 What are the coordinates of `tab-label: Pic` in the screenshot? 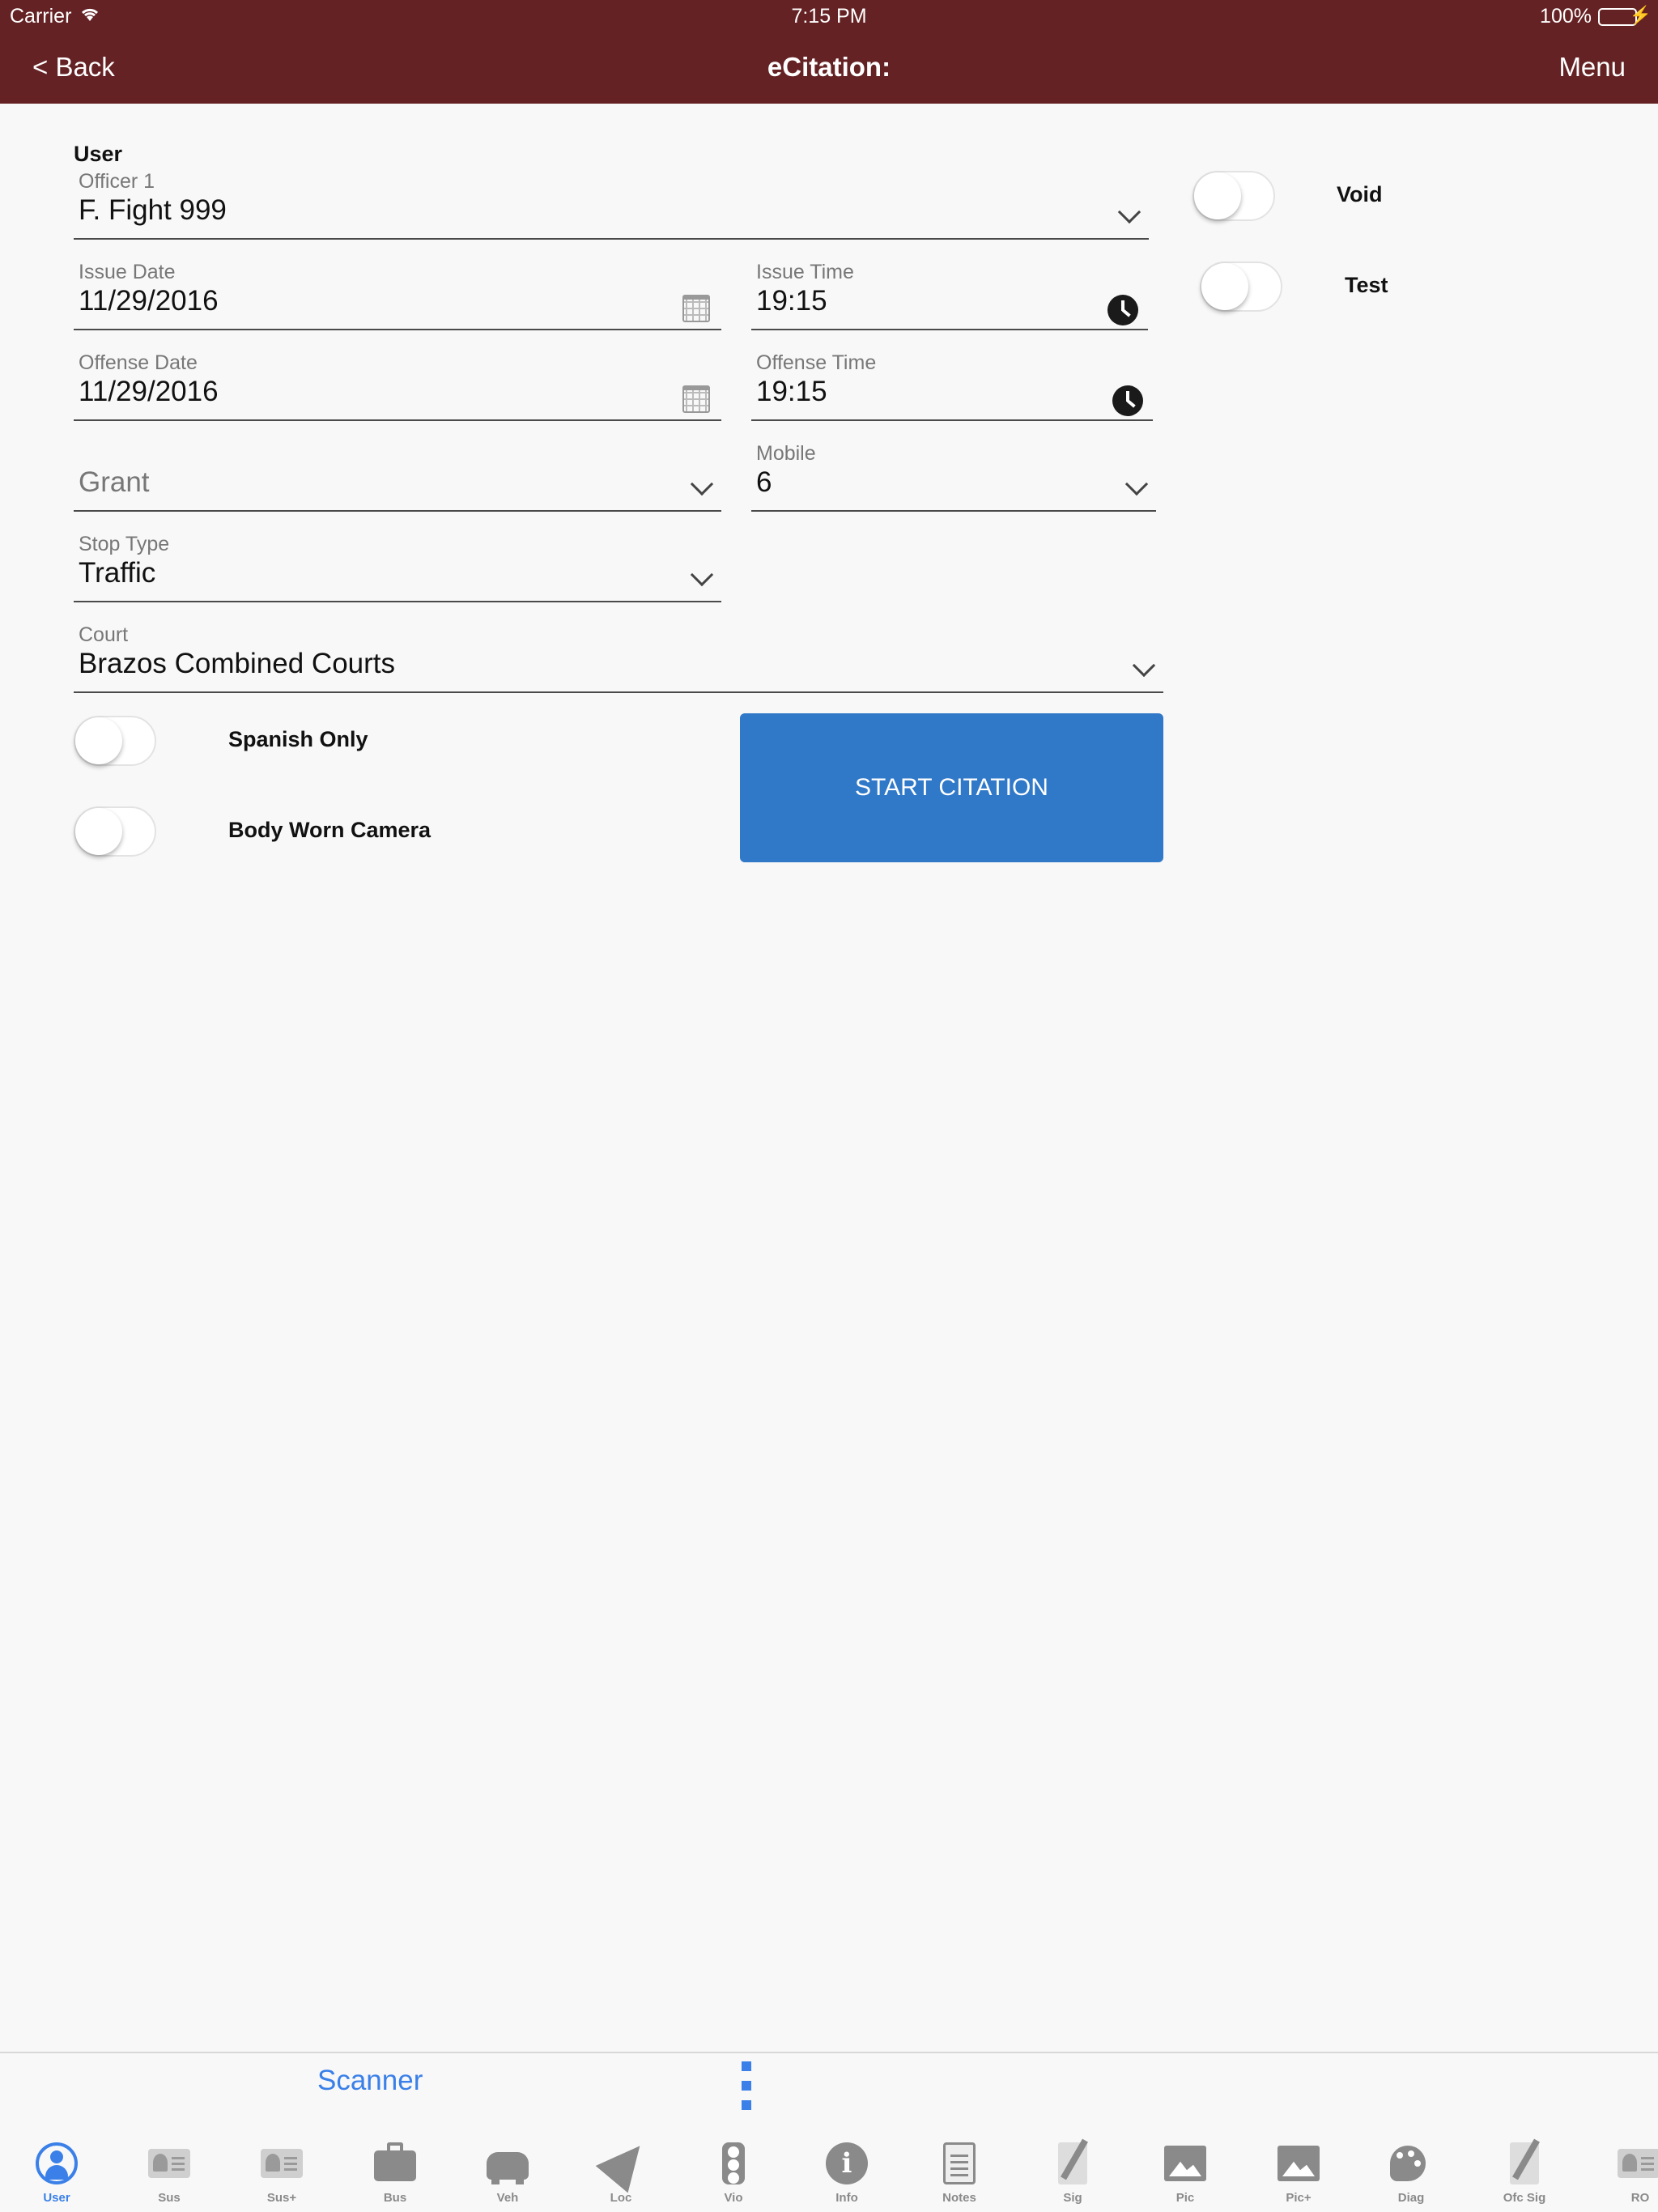 It's located at (1185, 2198).